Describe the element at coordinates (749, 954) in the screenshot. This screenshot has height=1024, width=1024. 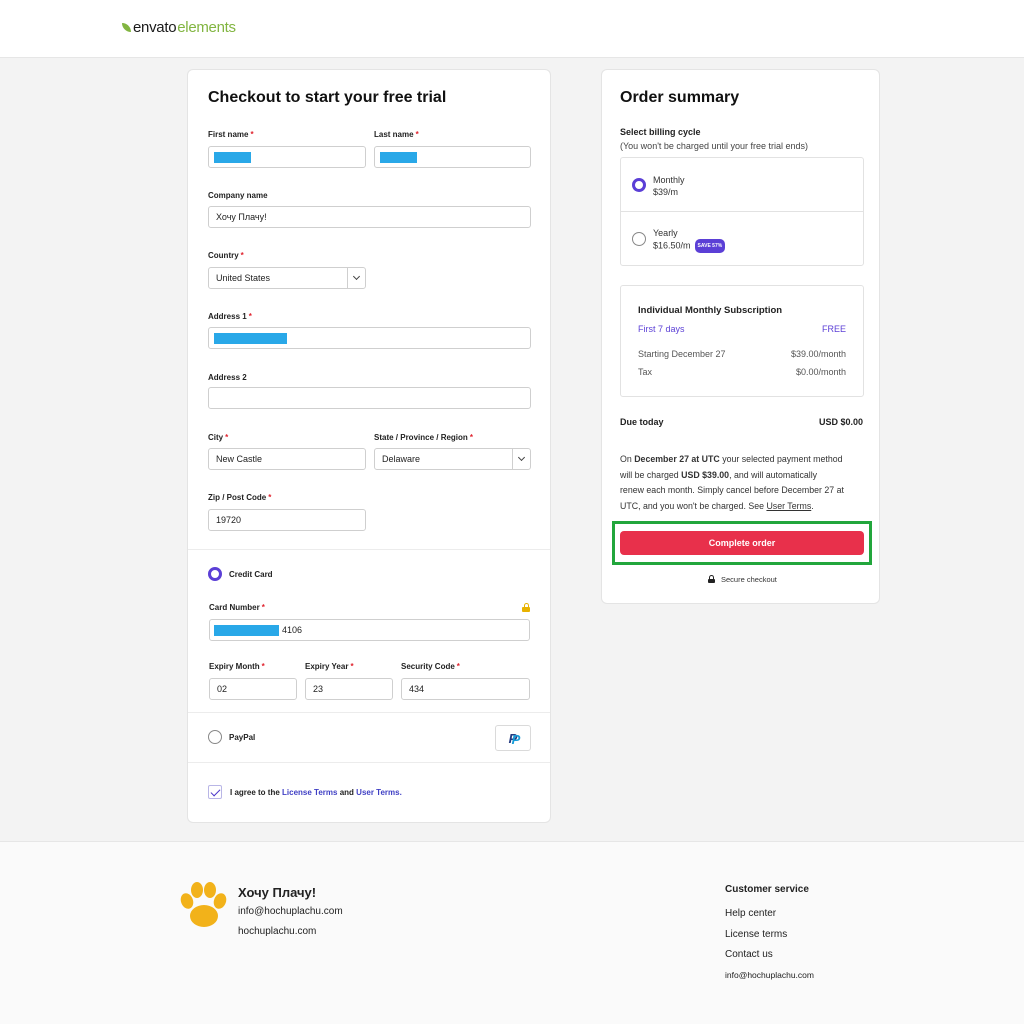
I see `contact-us-link: Contact us` at that location.